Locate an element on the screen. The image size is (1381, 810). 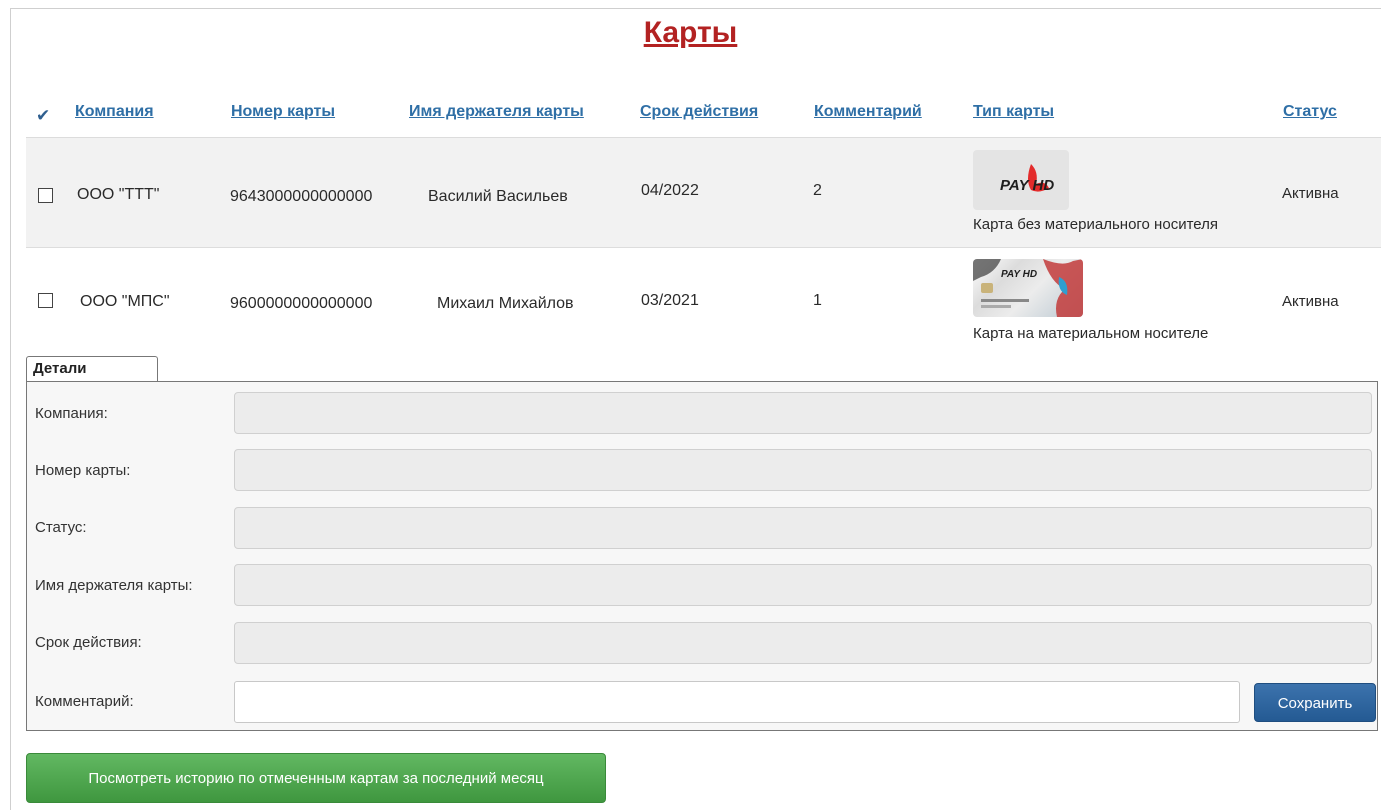
detail-field-company is located at coordinates (803, 413).